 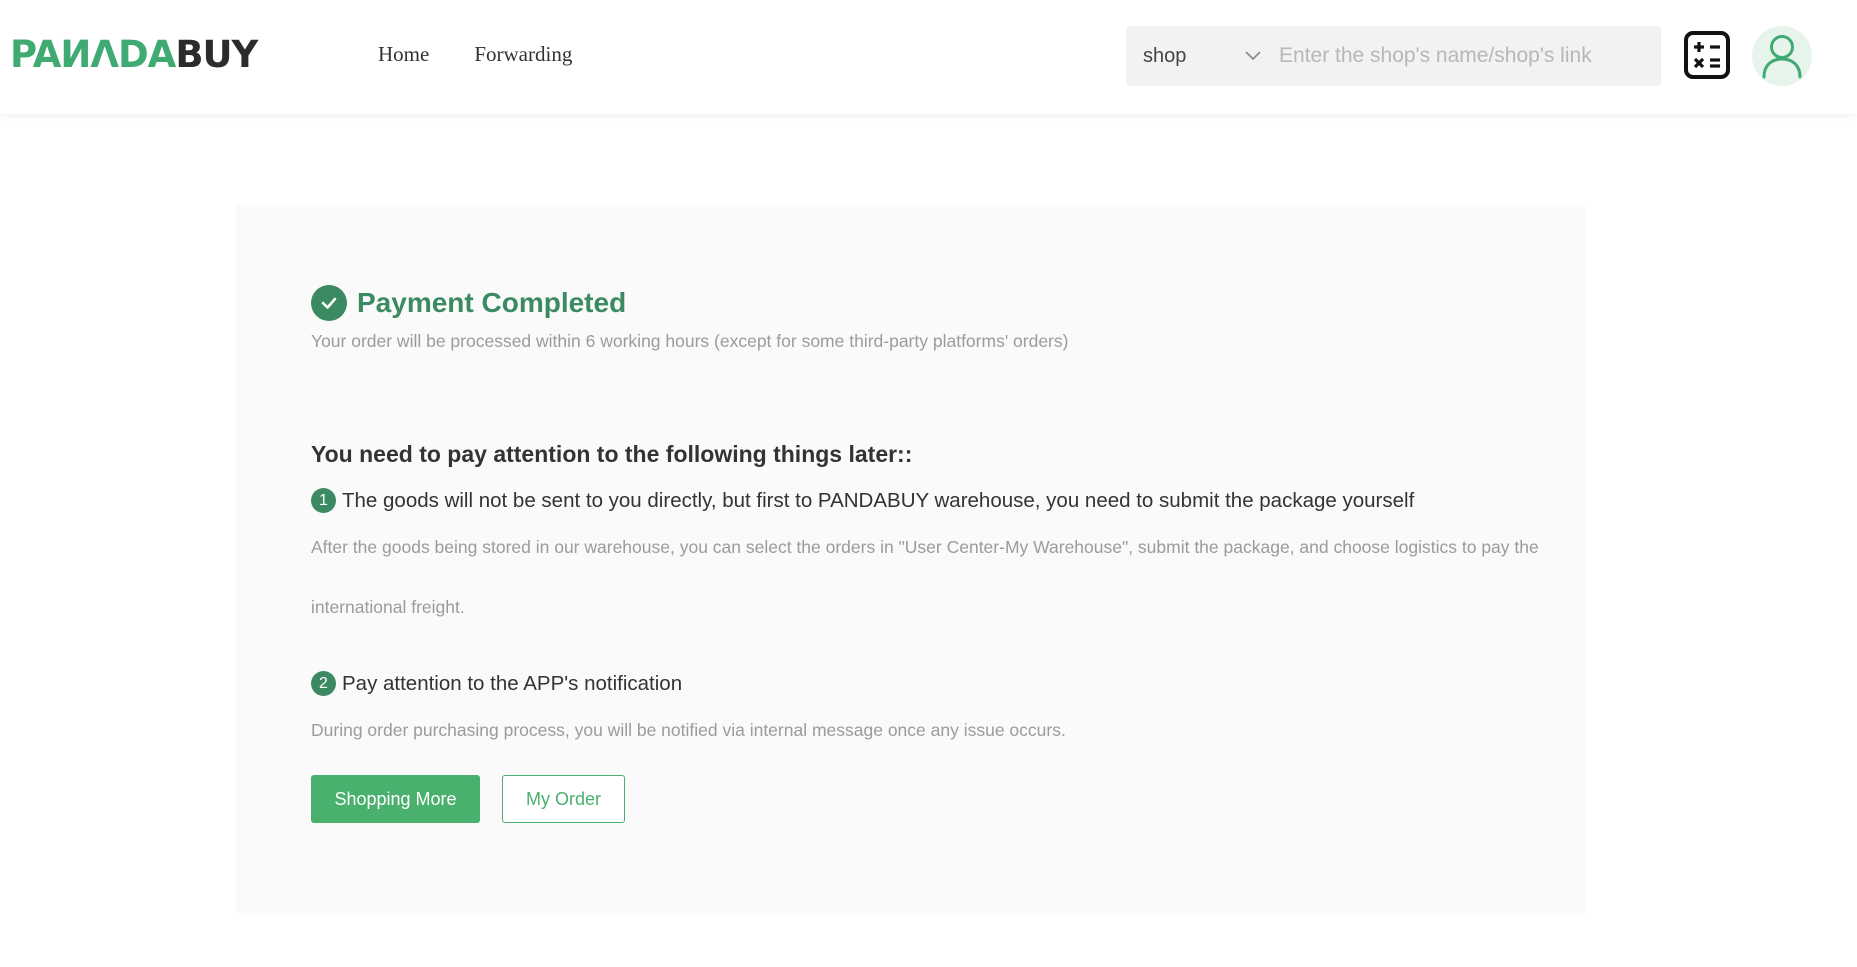 I want to click on step-number-badge: 2, so click(x=323, y=683).